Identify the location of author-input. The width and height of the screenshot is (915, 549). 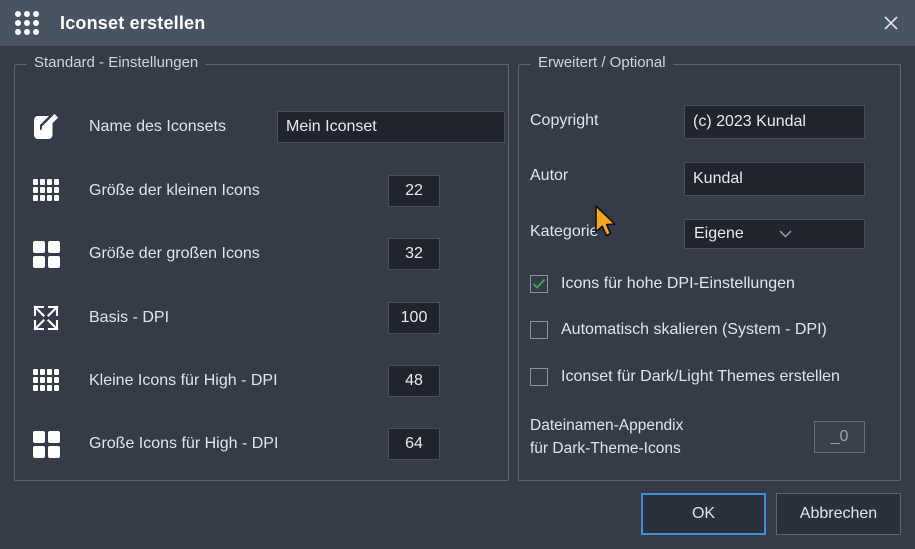
(774, 179).